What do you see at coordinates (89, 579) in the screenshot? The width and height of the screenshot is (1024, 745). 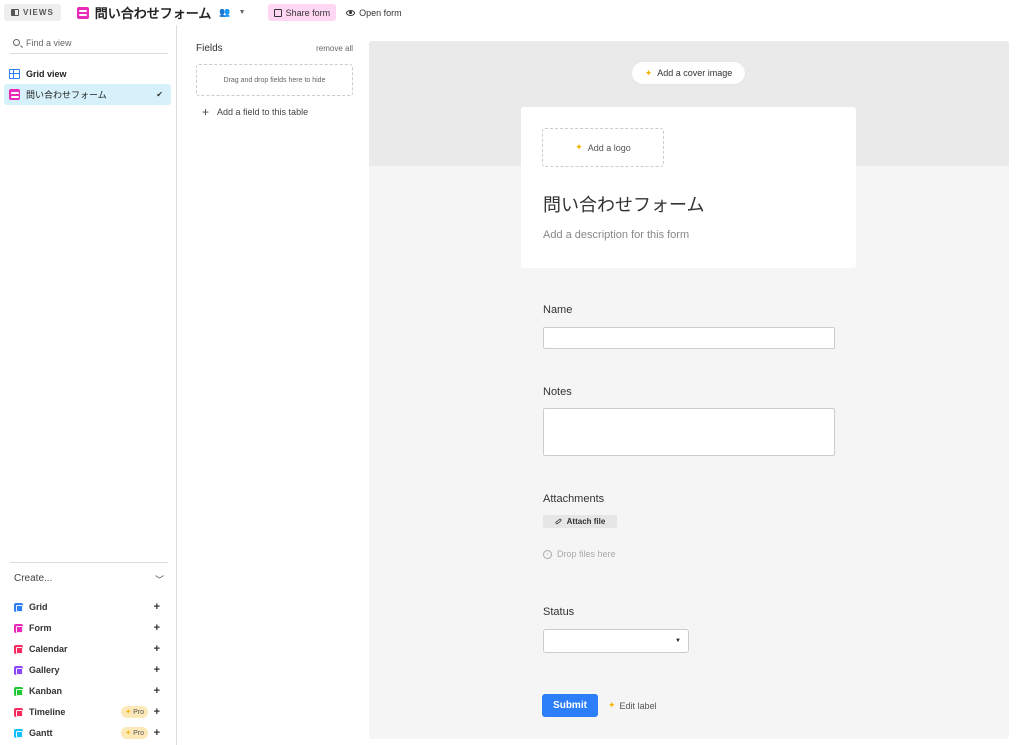 I see `create-view-header: Create... ﹀` at bounding box center [89, 579].